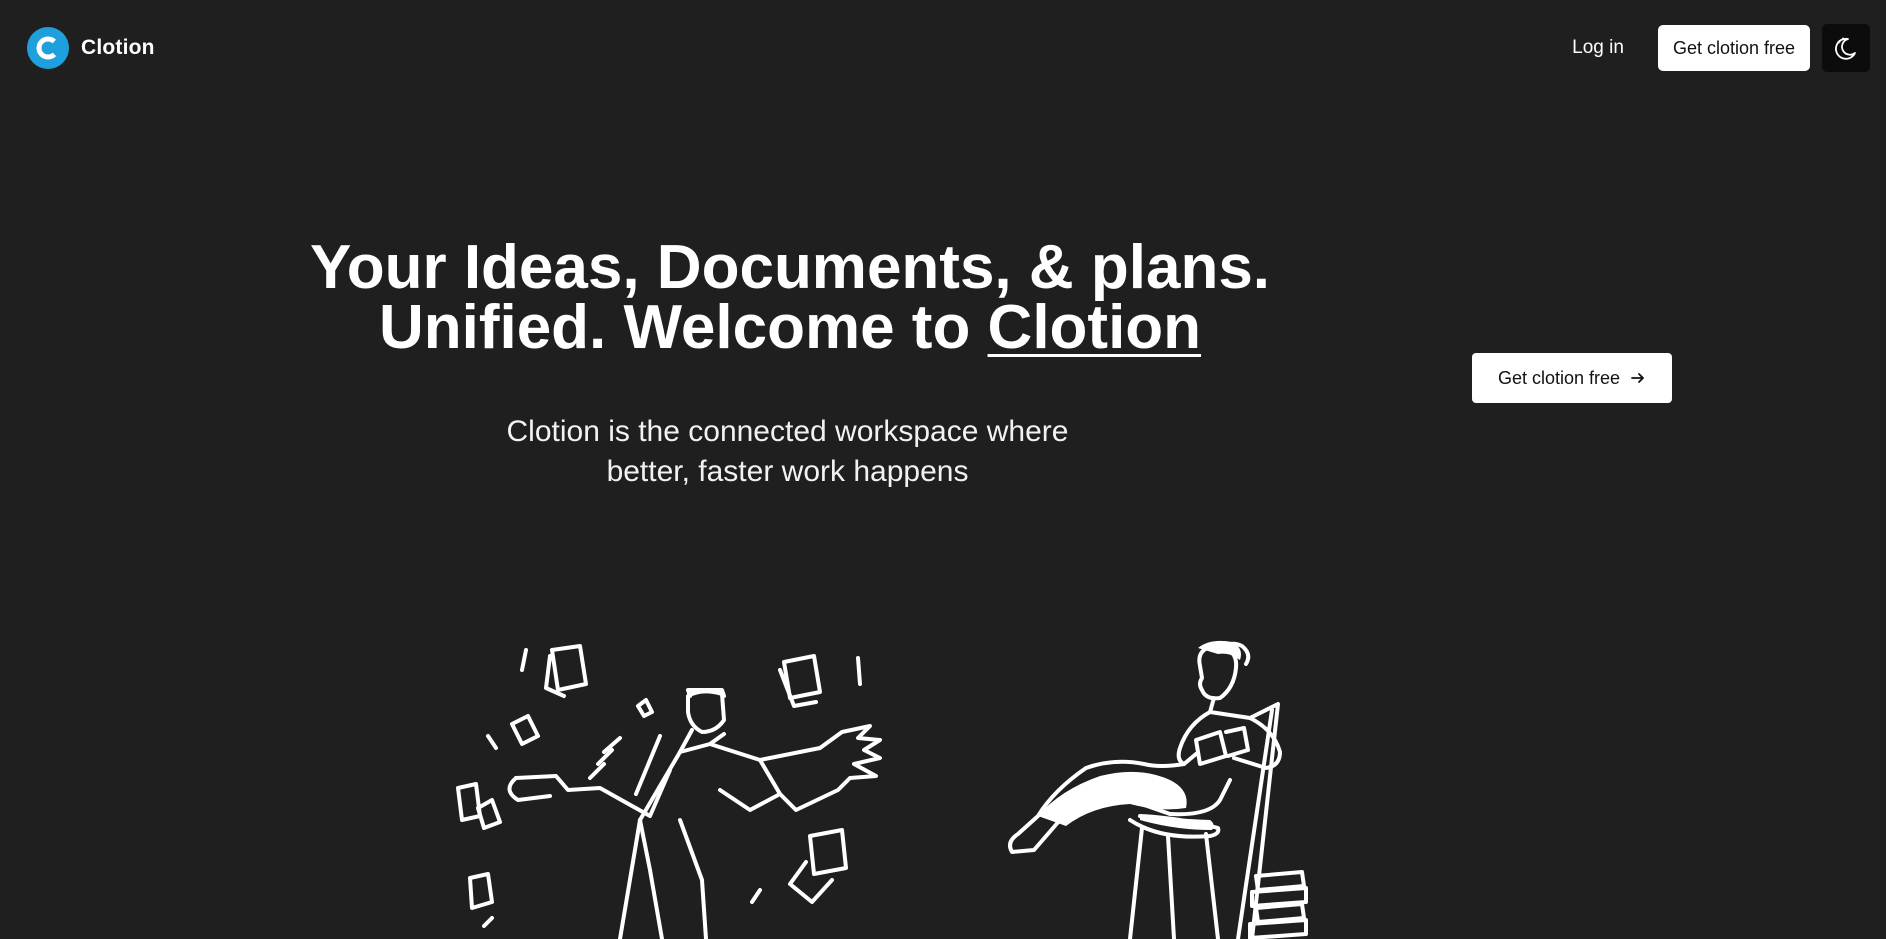 The width and height of the screenshot is (1886, 939). What do you see at coordinates (118, 47) in the screenshot?
I see `brand-name: Clotion` at bounding box center [118, 47].